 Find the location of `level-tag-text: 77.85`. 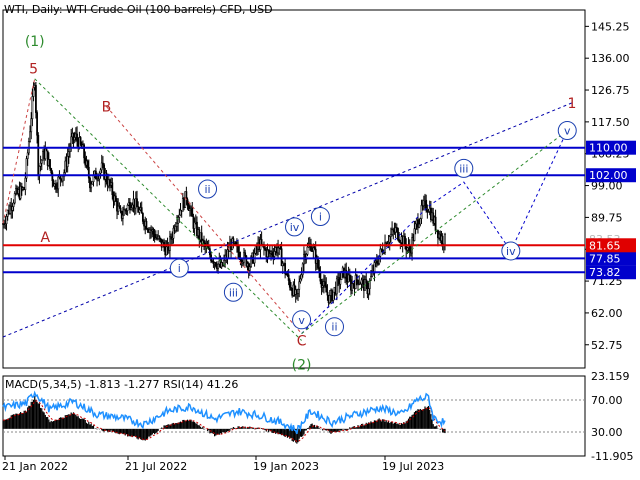

level-tag-text: 77.85 is located at coordinates (605, 258).